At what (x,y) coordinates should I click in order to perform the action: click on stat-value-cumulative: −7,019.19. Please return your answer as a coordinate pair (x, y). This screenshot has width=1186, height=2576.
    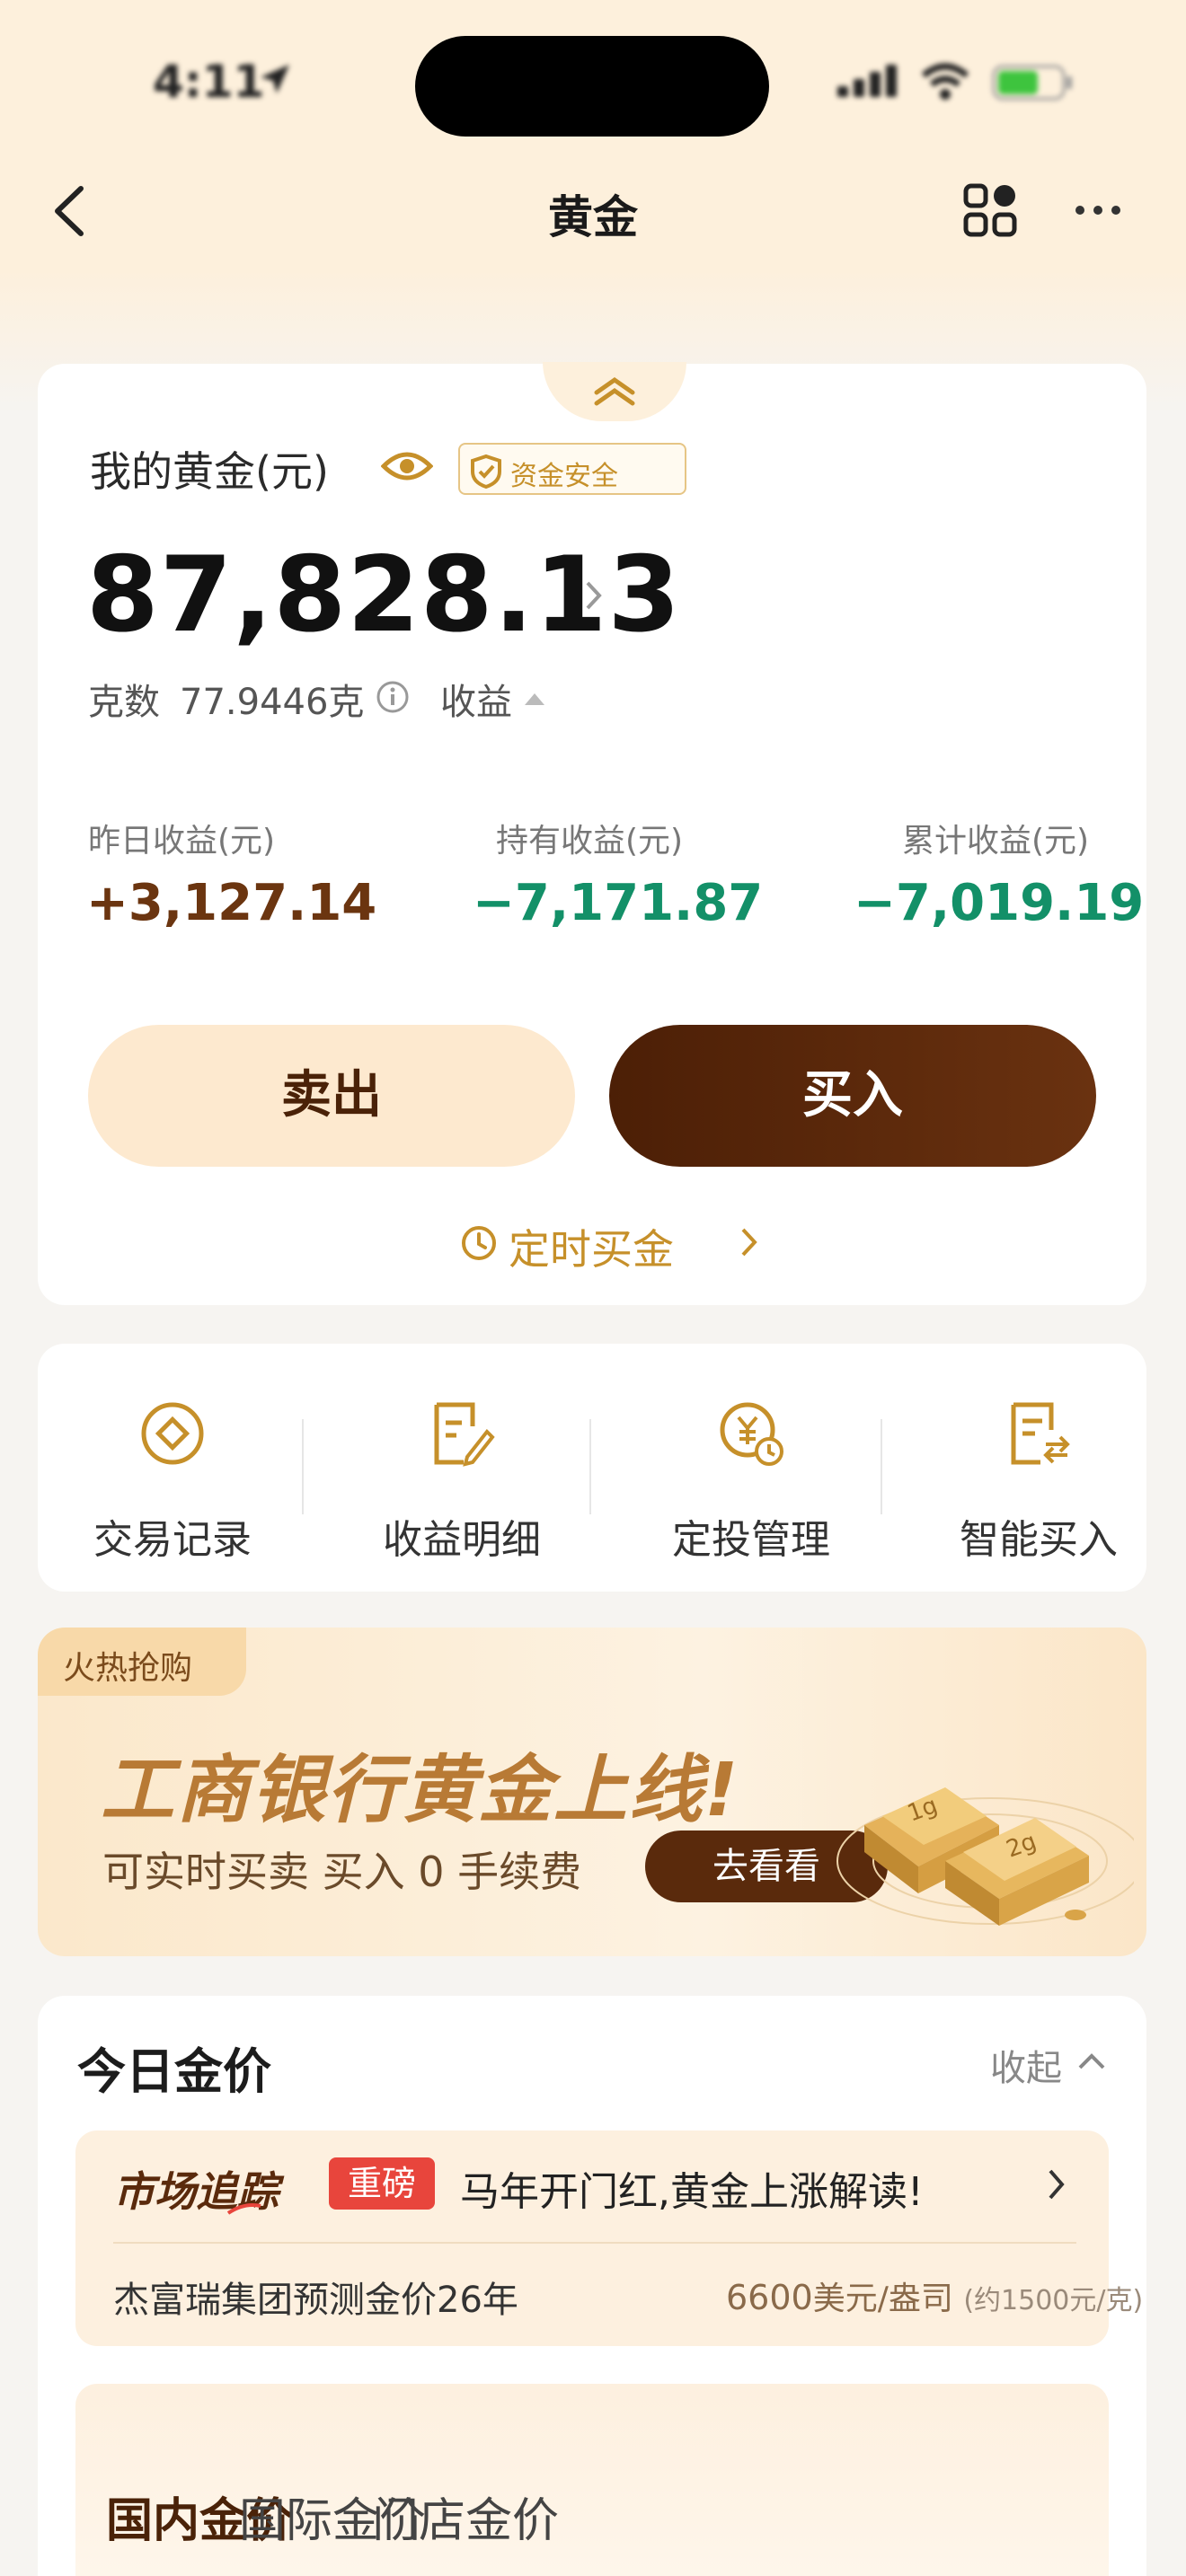
    Looking at the image, I should click on (999, 903).